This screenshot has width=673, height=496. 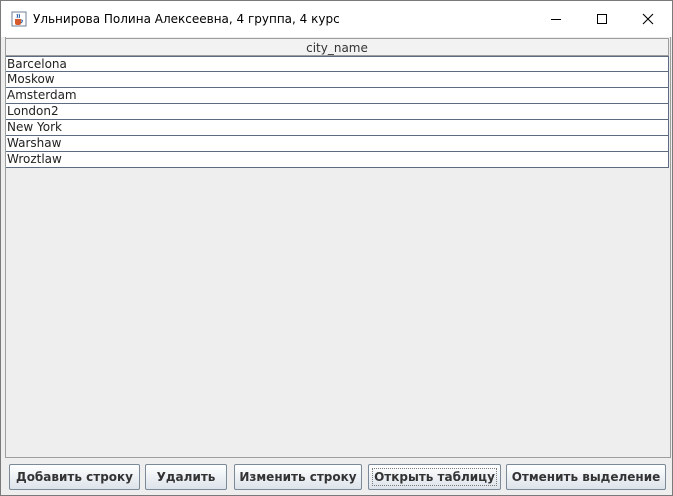 I want to click on open-table-label: Открыть таблицу, so click(x=434, y=477).